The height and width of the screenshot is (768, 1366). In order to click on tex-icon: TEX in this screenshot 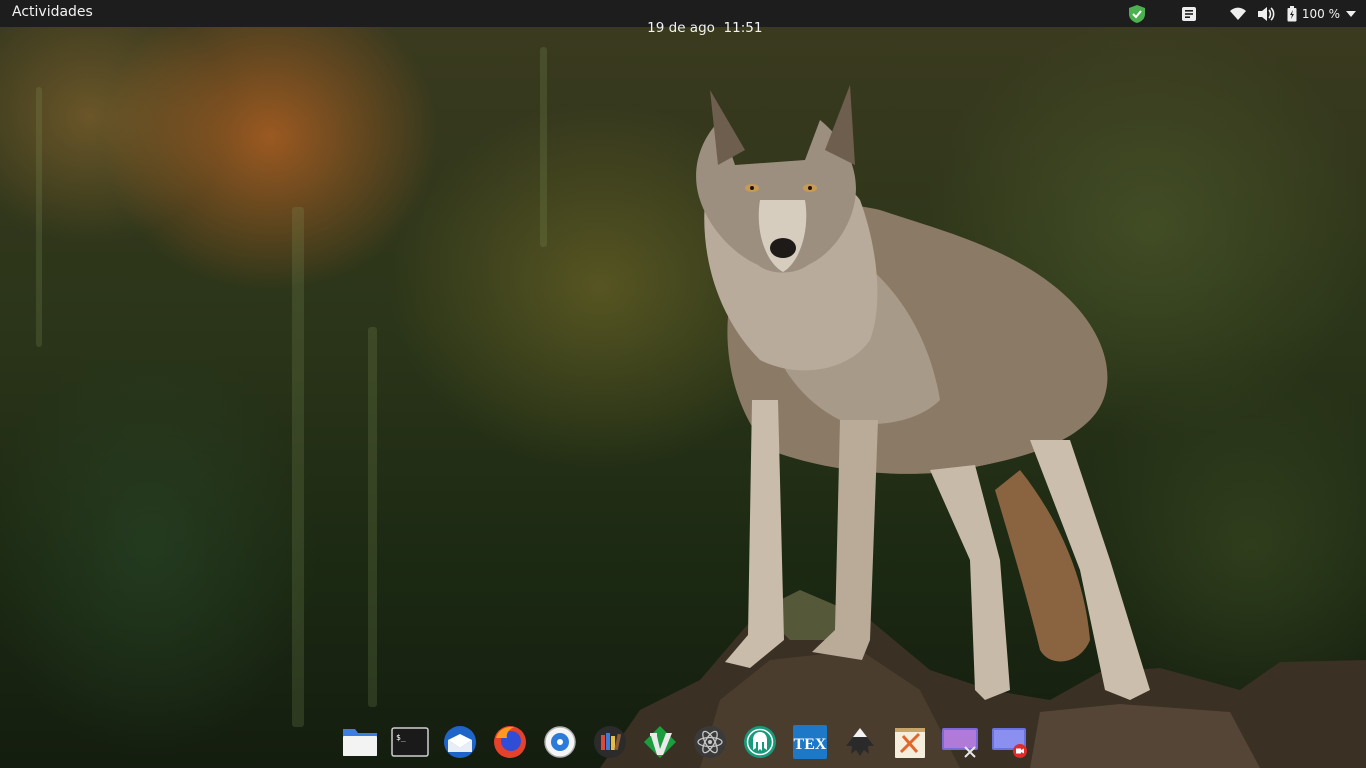, I will do `click(810, 741)`.